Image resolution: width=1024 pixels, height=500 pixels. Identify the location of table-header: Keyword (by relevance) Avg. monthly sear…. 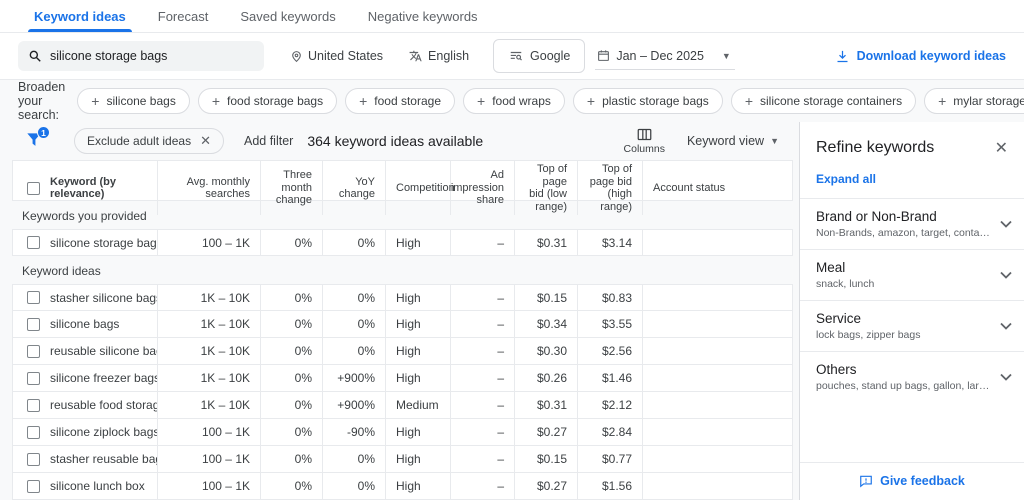
(402, 187).